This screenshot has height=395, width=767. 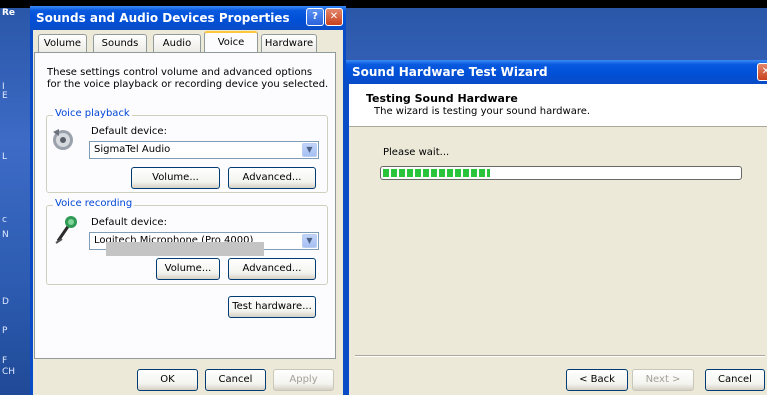 What do you see at coordinates (560, 356) in the screenshot?
I see `wizard-footer-divider` at bounding box center [560, 356].